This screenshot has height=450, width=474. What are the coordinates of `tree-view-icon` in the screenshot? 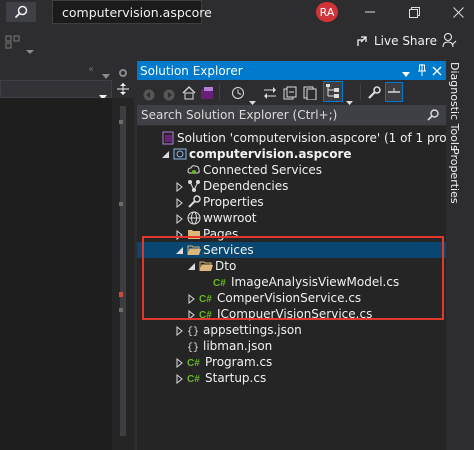 It's located at (332, 91).